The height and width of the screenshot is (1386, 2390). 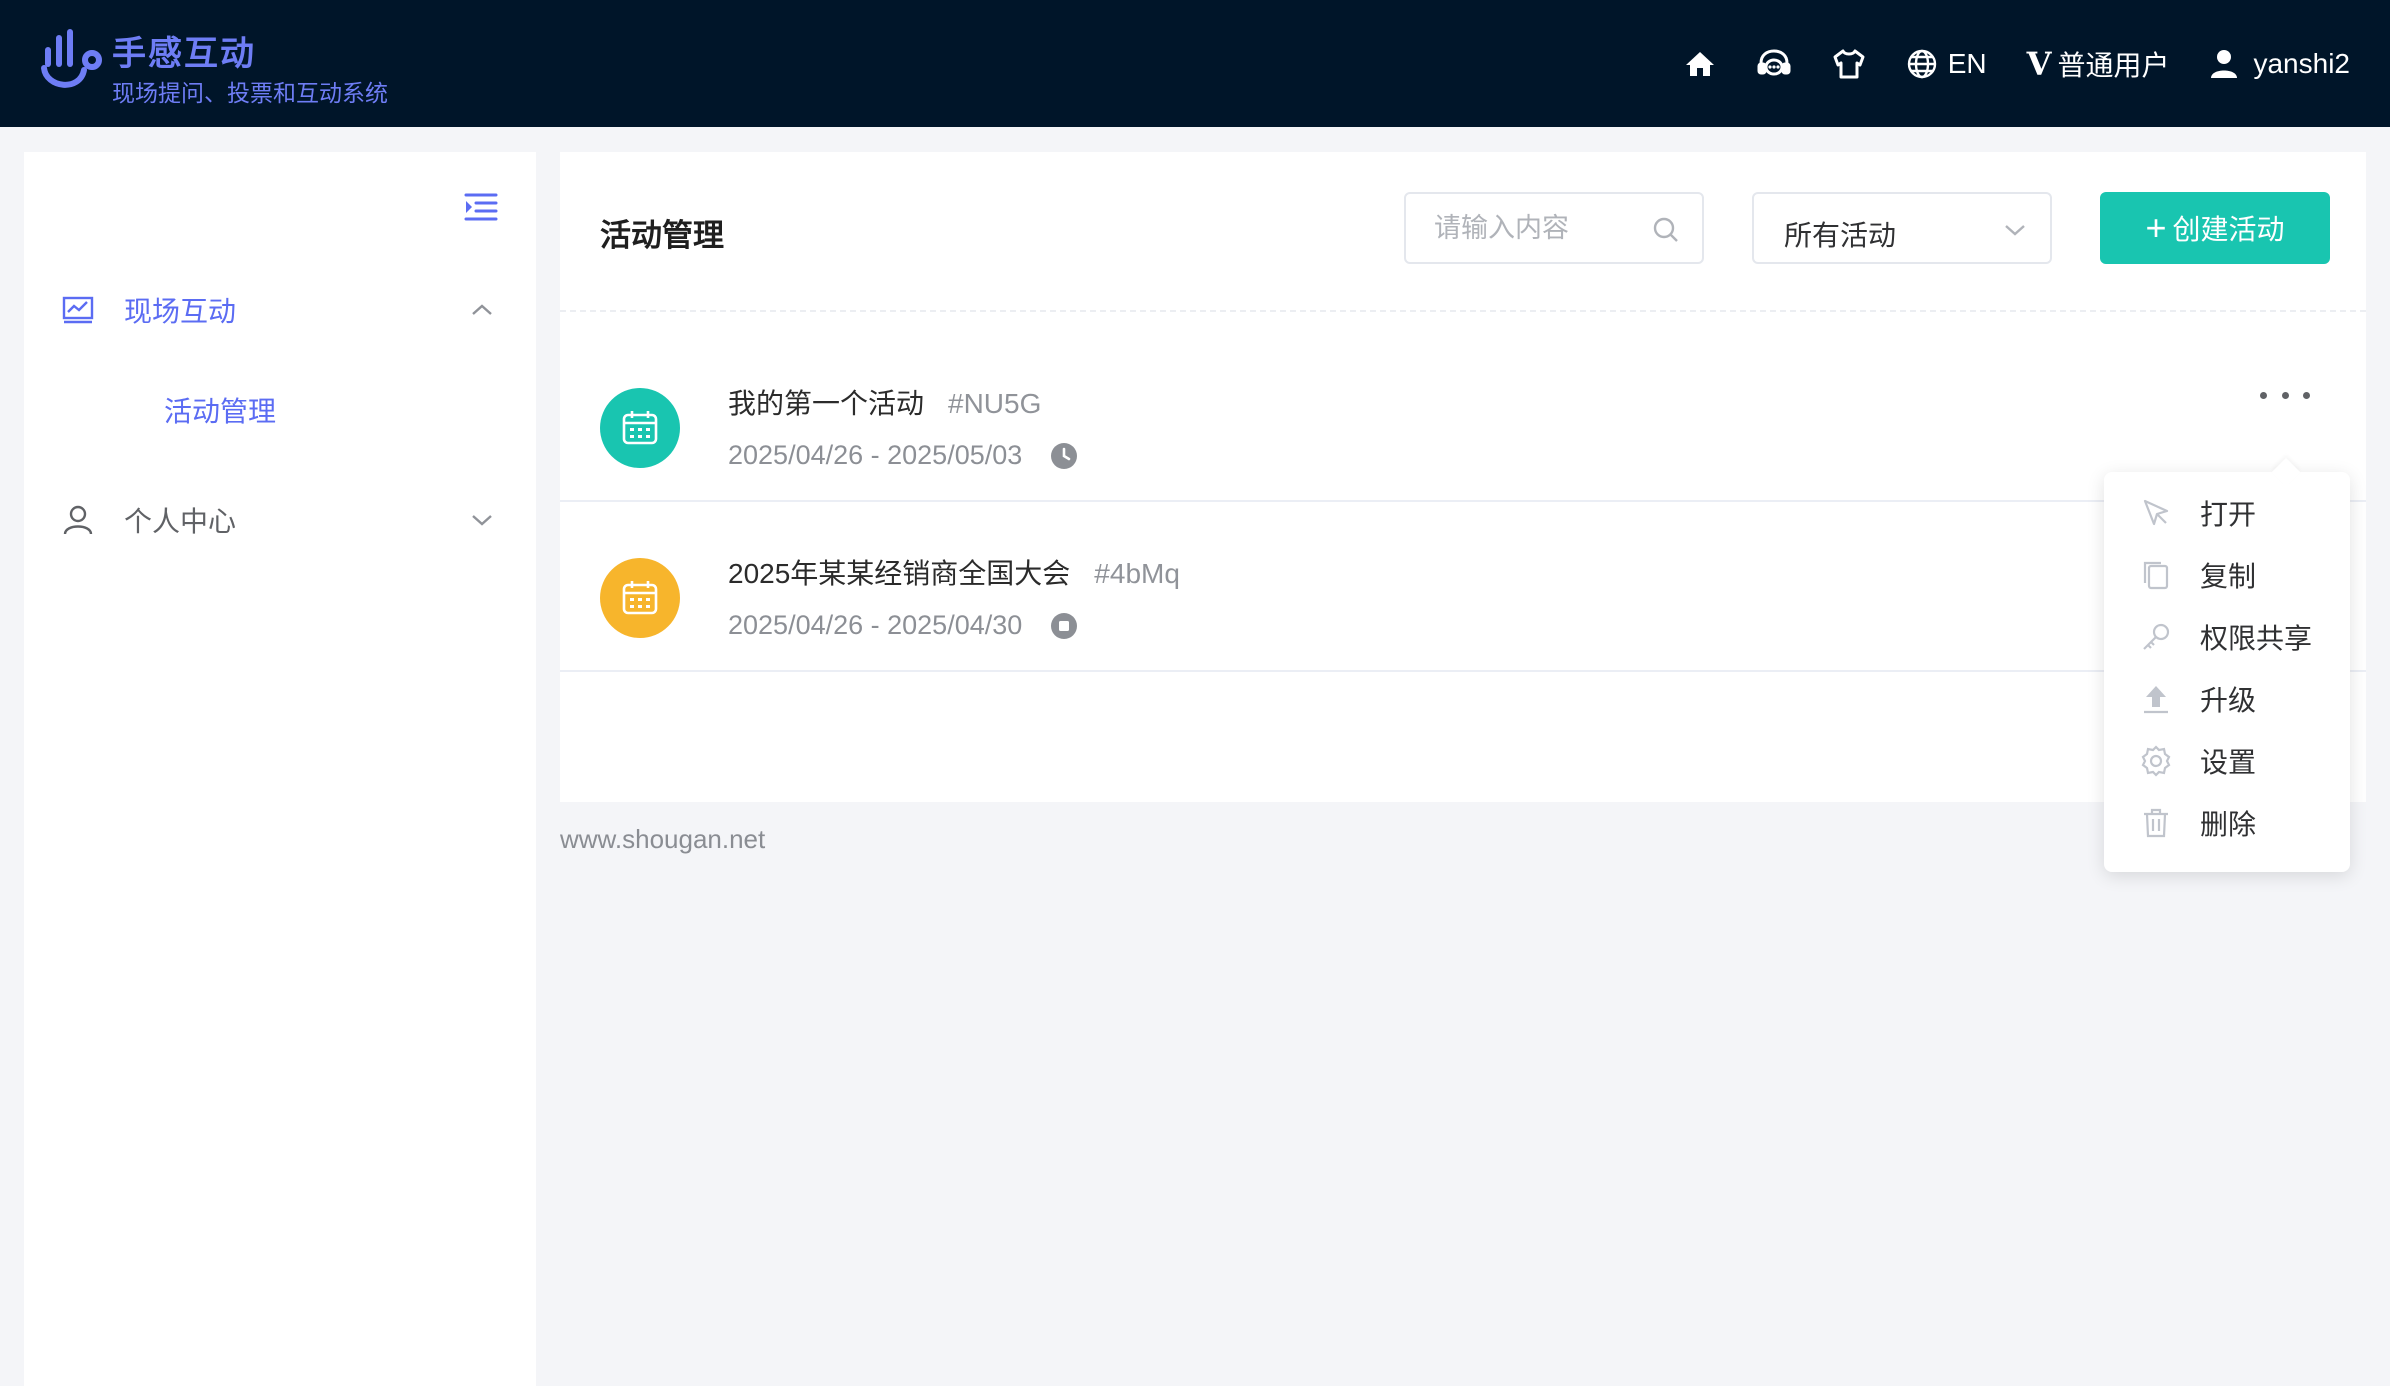 I want to click on activity-filter-select: 所有活动, so click(x=1902, y=228).